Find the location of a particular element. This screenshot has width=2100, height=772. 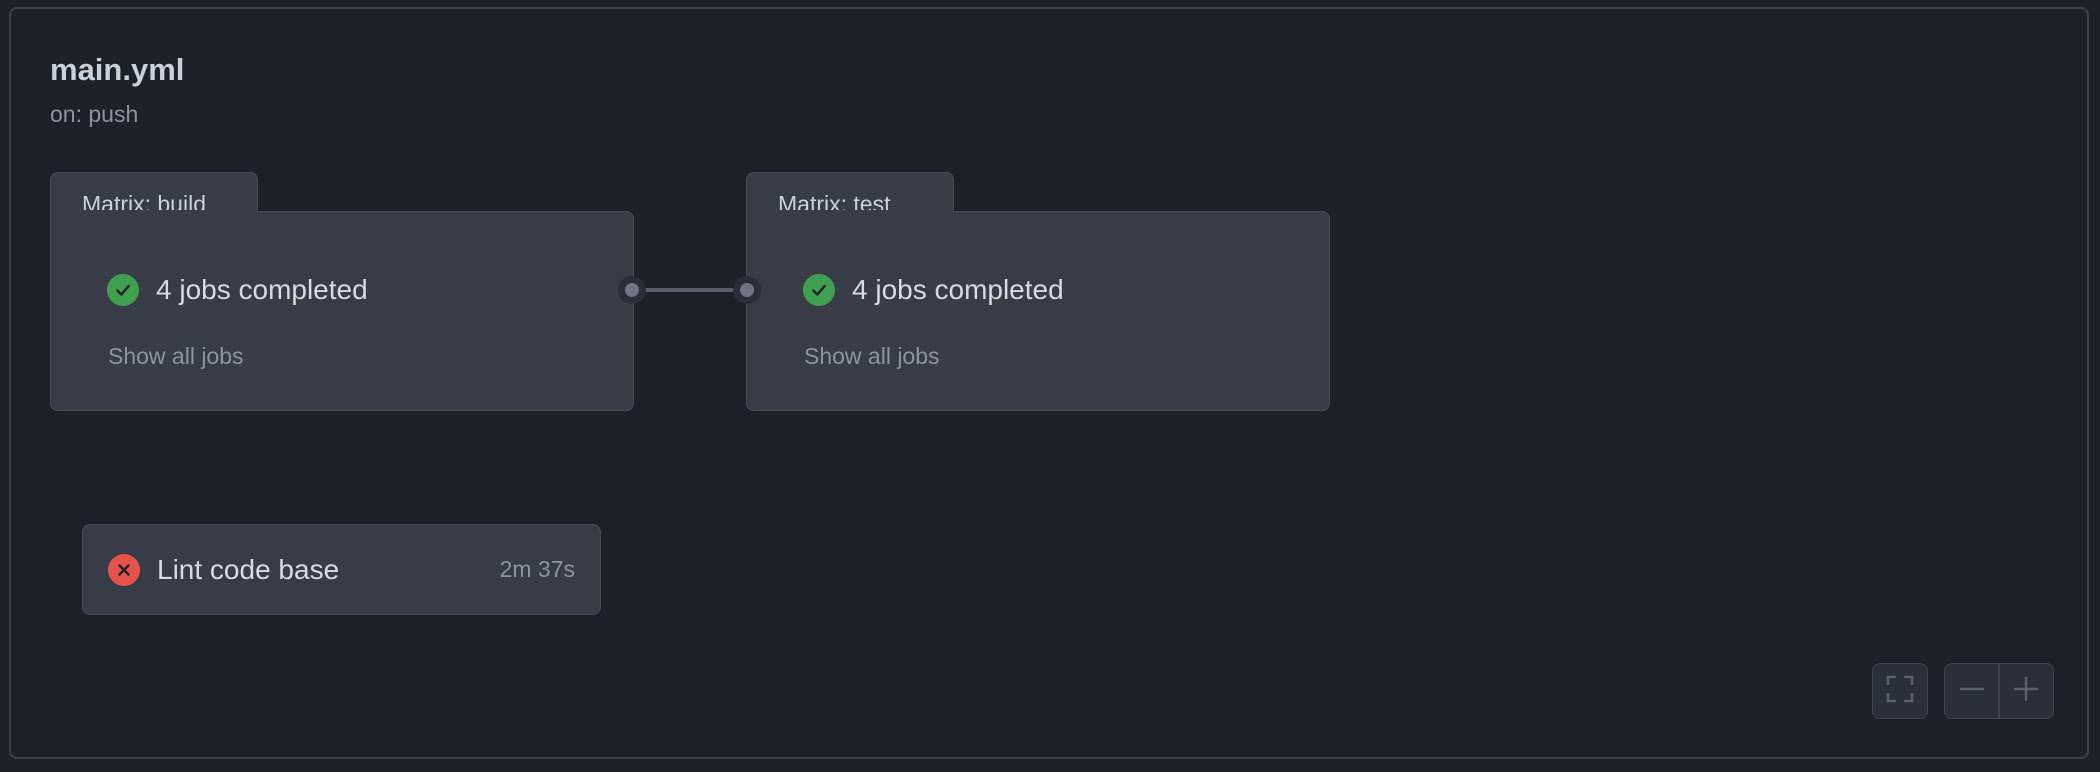

matrix-test-card: 4 jobs completed Show all jobs is located at coordinates (1038, 311).